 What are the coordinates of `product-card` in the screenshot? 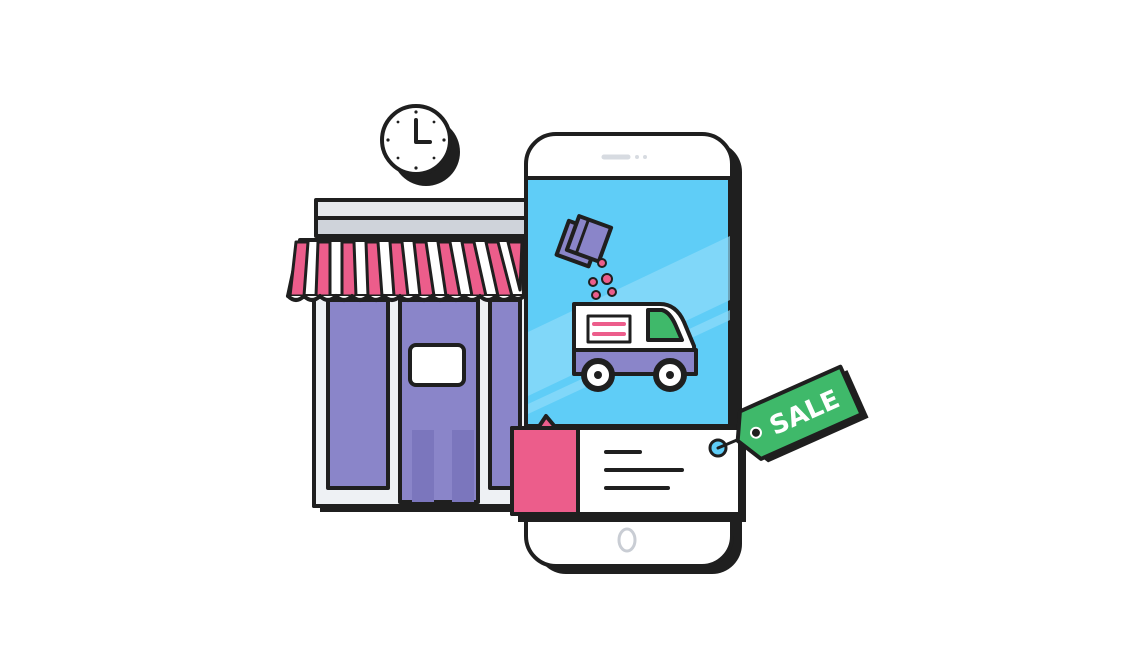 It's located at (628, 468).